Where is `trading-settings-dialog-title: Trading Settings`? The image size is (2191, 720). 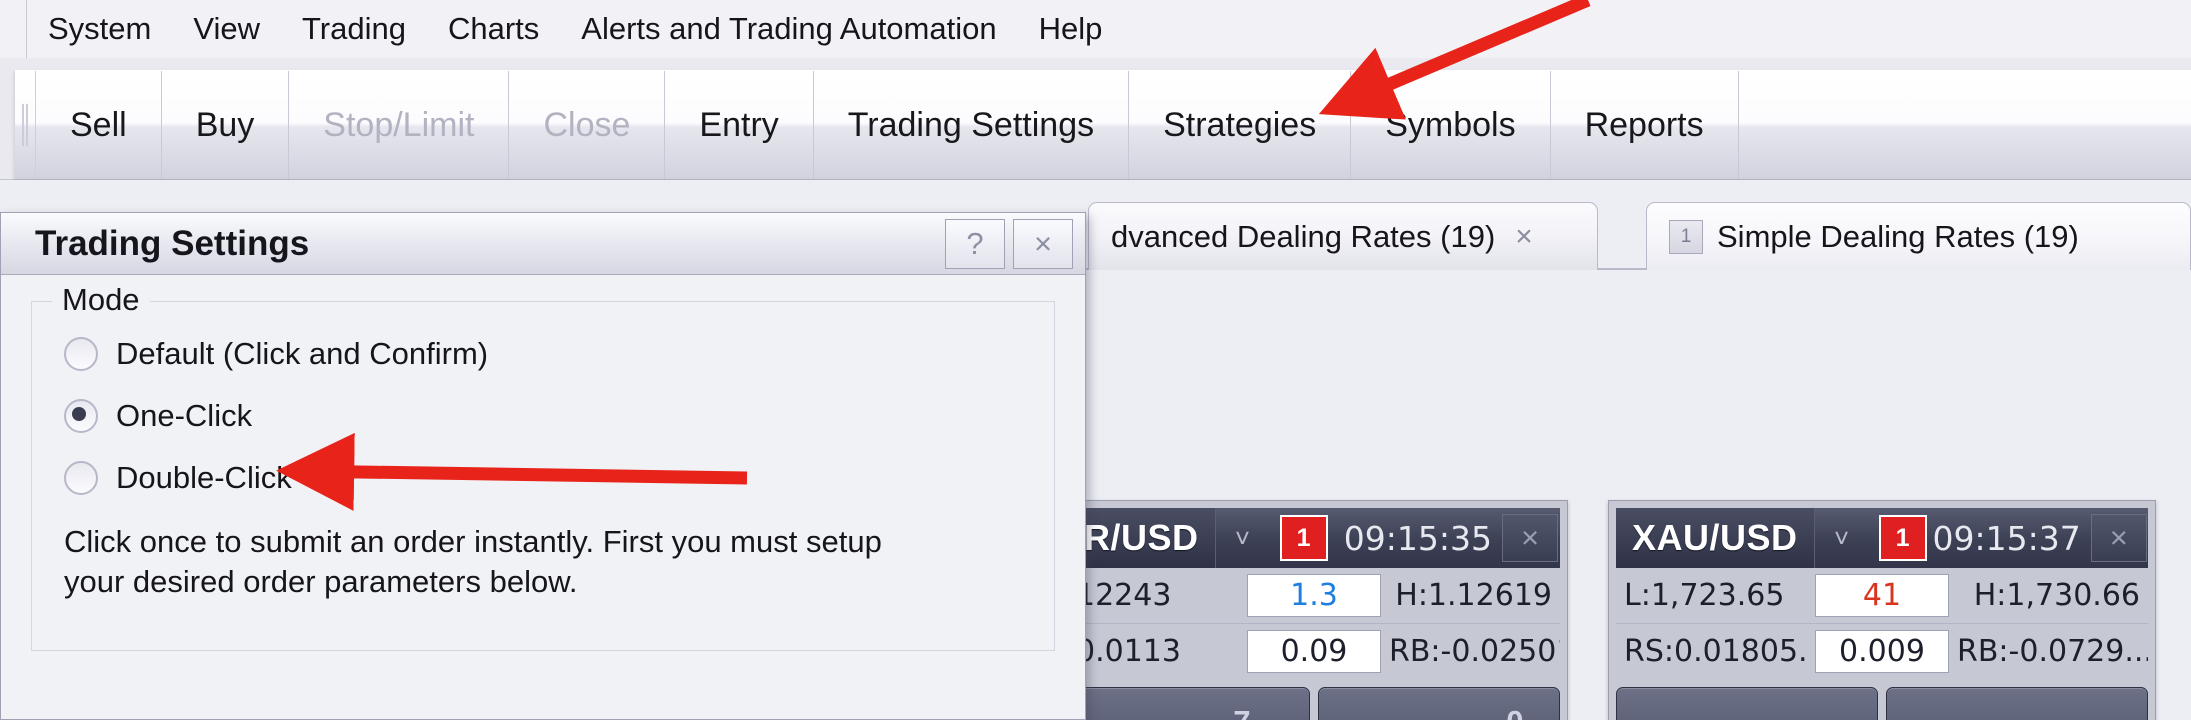 trading-settings-dialog-title: Trading Settings is located at coordinates (172, 243).